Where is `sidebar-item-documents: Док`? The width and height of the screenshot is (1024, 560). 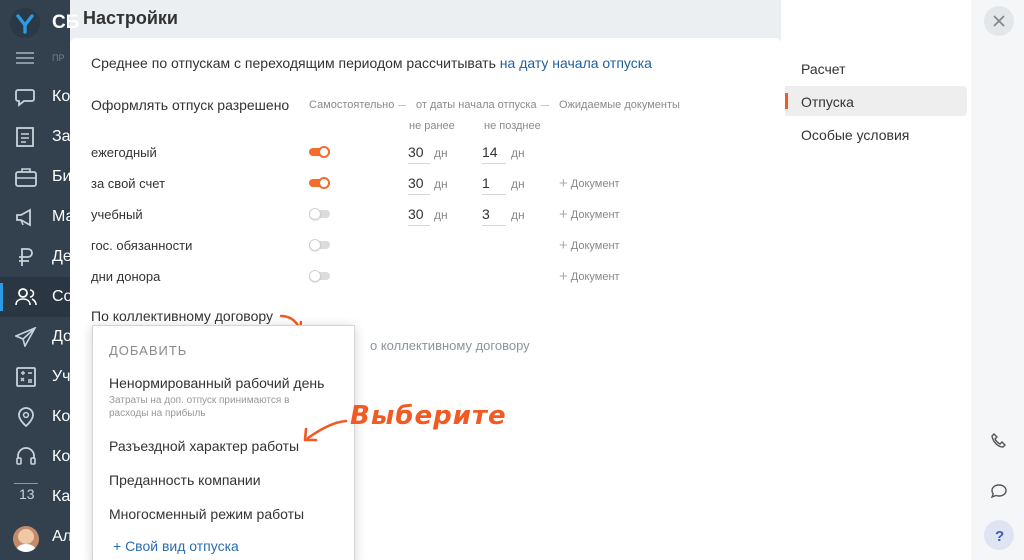 sidebar-item-documents: Док is located at coordinates (35, 337).